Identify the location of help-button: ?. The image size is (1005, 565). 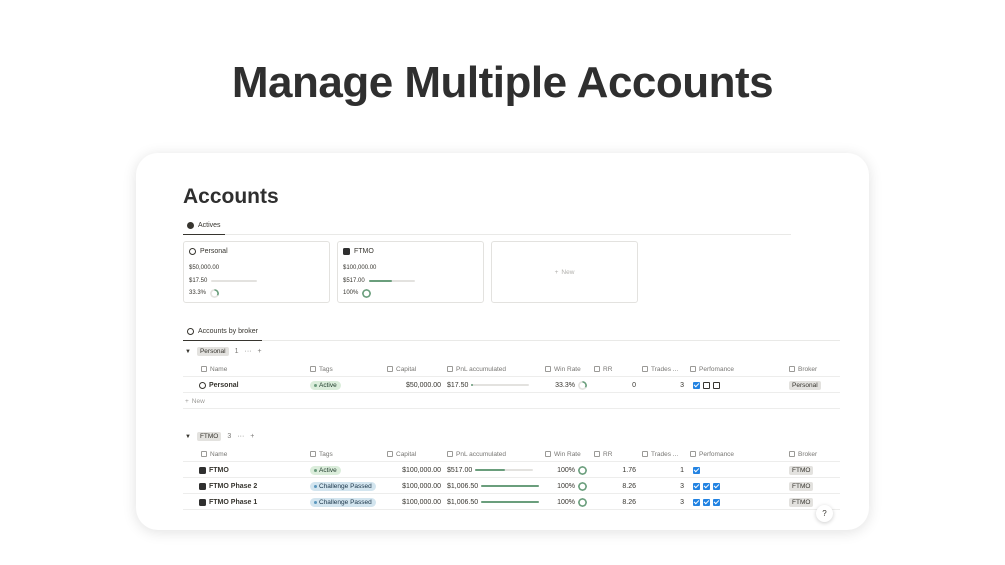
(824, 513).